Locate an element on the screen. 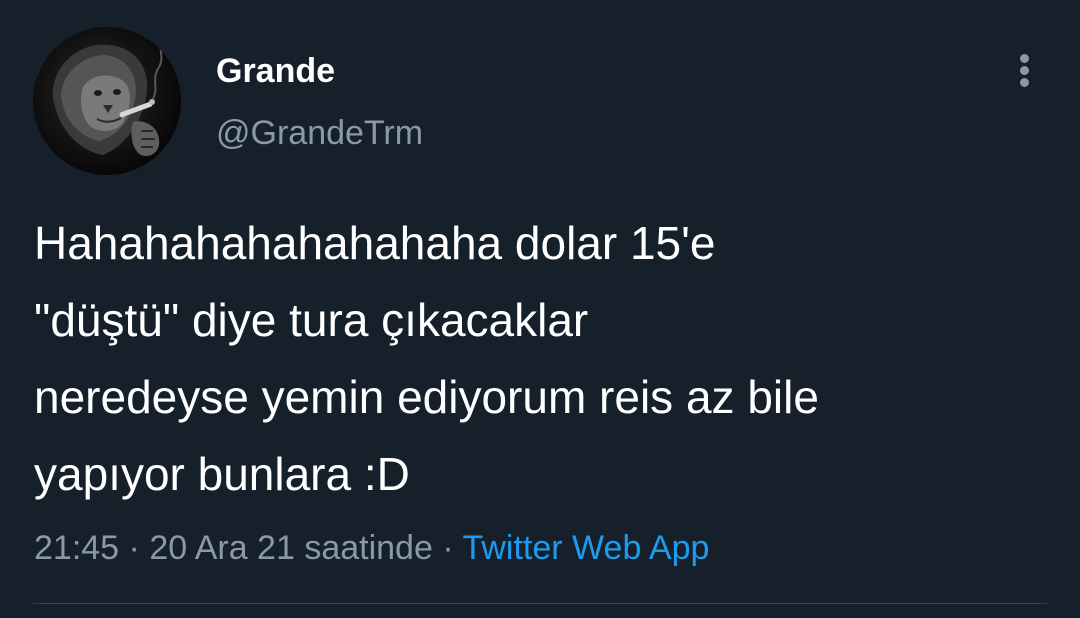 Image resolution: width=1080 pixels, height=618 pixels. avatar is located at coordinates (107, 101).